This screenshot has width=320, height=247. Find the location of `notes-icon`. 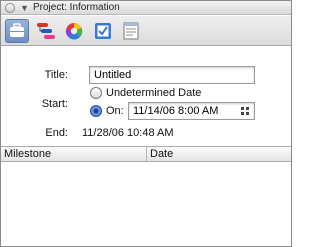

notes-icon is located at coordinates (131, 31).